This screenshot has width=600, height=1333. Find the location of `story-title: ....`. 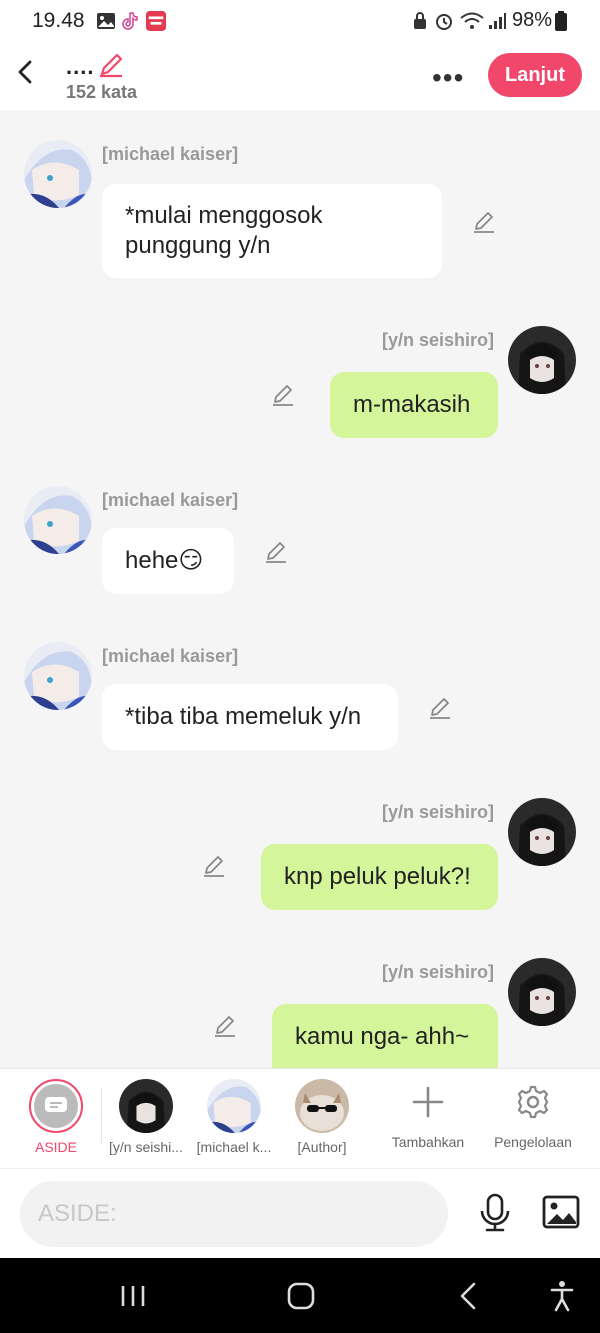

story-title: .... is located at coordinates (80, 67).